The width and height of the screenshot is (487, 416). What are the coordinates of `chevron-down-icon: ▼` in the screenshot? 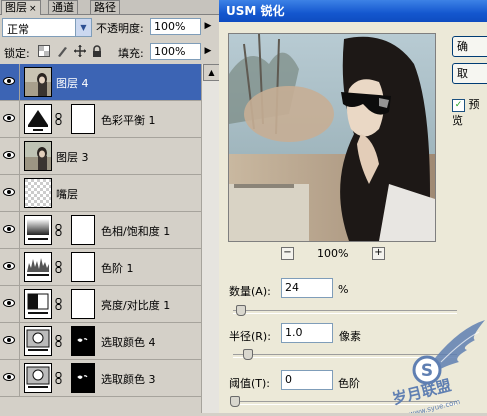 It's located at (83, 27).